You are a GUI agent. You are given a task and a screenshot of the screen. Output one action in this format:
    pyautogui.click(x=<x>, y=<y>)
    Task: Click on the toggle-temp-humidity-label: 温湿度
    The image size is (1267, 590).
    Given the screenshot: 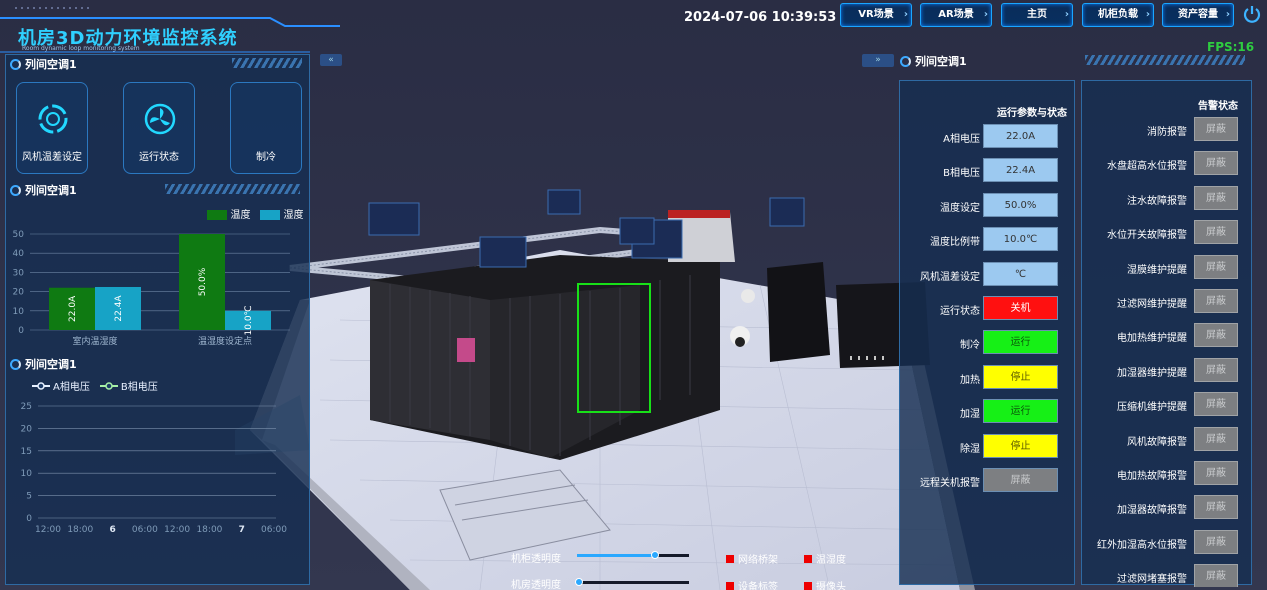 What is the action you would take?
    pyautogui.click(x=831, y=560)
    